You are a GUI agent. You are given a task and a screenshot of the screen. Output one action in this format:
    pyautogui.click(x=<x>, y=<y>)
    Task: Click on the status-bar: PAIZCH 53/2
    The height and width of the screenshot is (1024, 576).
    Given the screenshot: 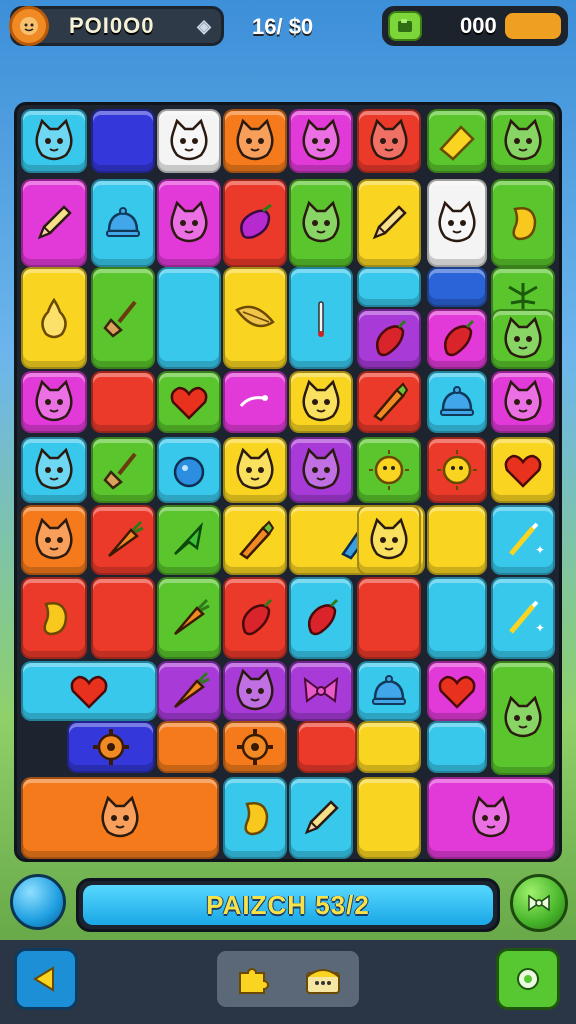 What is the action you would take?
    pyautogui.click(x=288, y=905)
    